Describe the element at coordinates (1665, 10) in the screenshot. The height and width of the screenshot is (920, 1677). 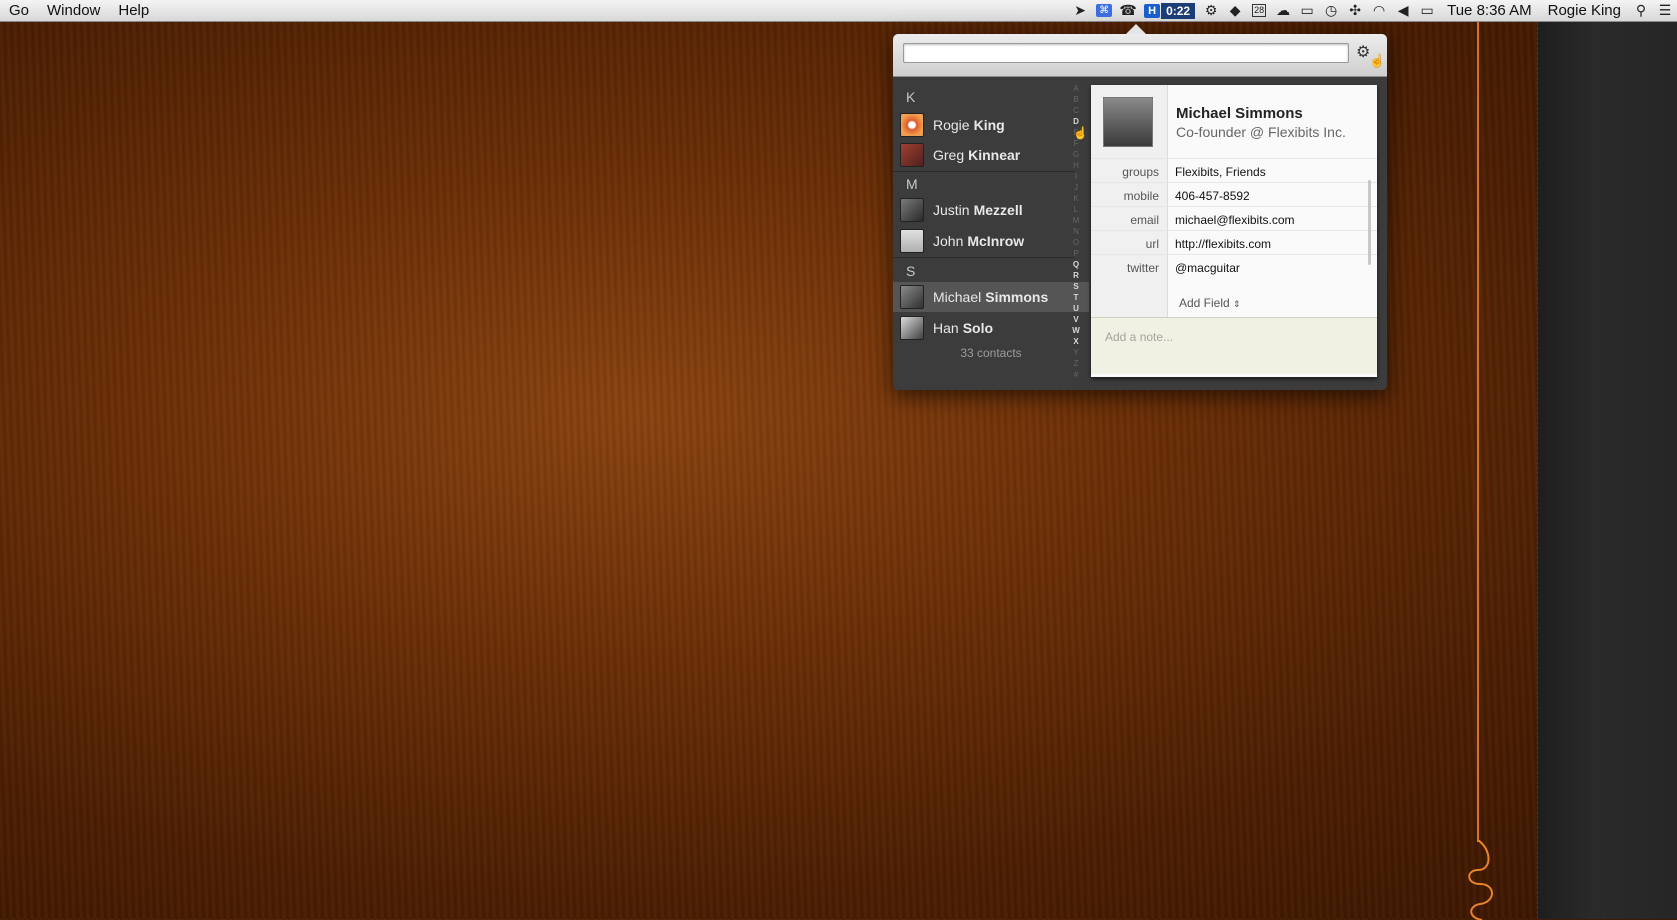
I see `notification-list-icon: ☰` at that location.